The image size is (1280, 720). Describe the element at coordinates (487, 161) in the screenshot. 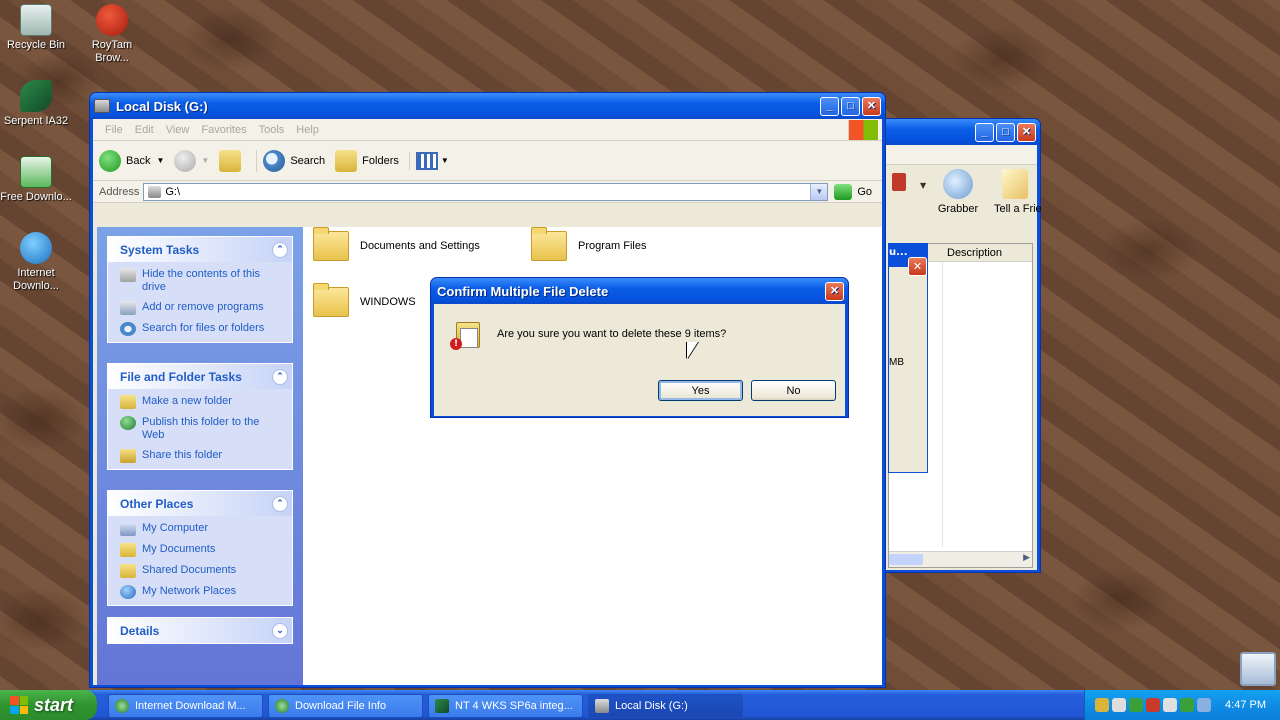

I see `standard-toolbar: Back ▼ ▼ Search Folders ▼` at that location.